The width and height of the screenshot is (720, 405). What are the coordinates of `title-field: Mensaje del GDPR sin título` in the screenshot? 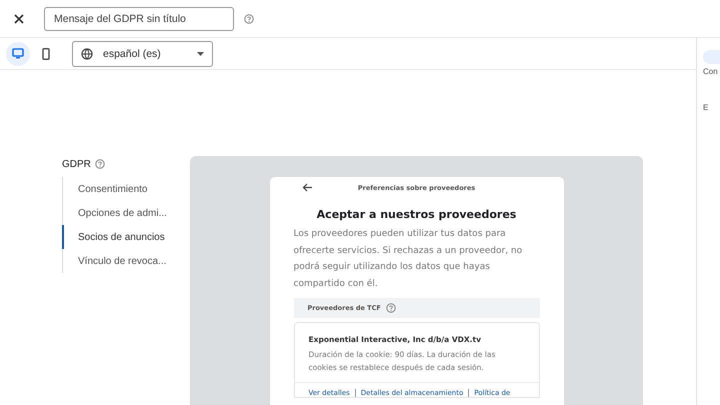 It's located at (139, 18).